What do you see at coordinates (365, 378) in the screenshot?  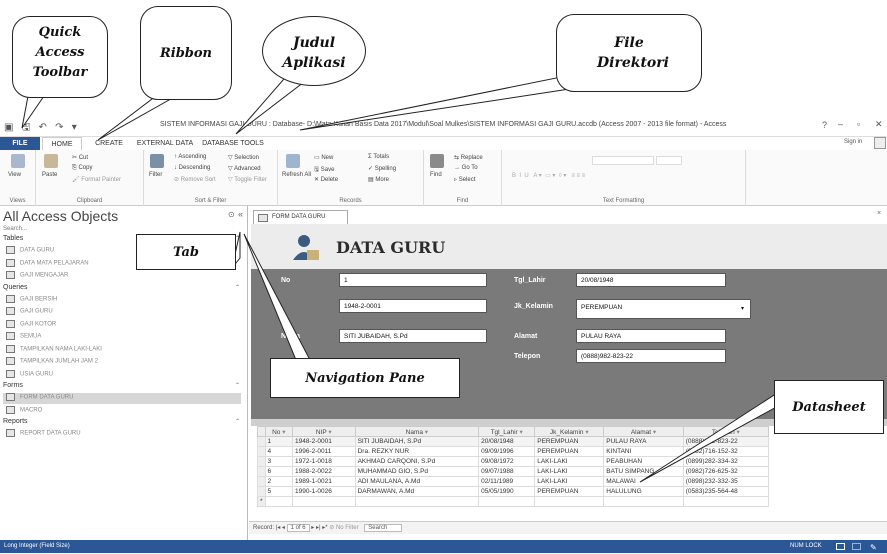 I see `callout-navigation-pane: Navigation Pane` at bounding box center [365, 378].